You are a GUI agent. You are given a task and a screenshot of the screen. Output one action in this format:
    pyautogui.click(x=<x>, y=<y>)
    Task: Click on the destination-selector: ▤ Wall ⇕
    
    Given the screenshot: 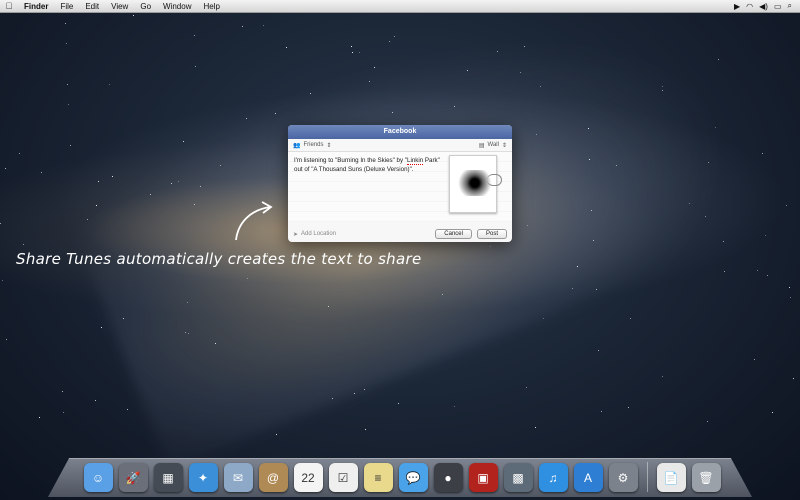 What is the action you would take?
    pyautogui.click(x=493, y=145)
    